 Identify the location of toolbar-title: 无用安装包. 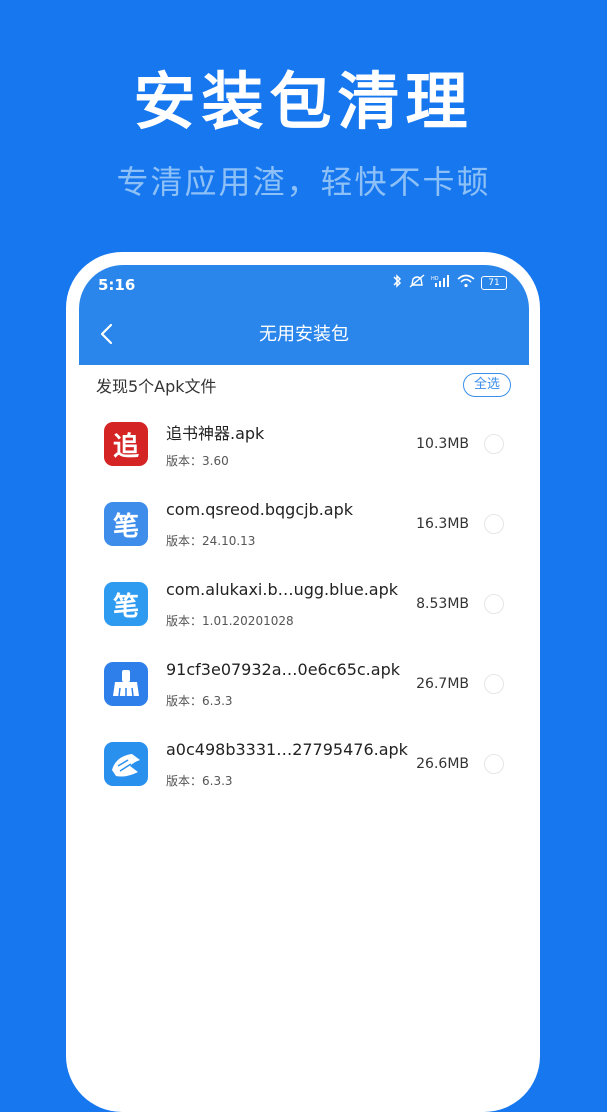
(304, 334).